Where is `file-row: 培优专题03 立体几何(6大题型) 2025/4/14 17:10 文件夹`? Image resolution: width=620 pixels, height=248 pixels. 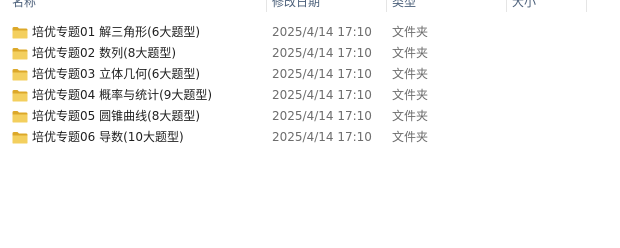
file-row: 培优专题03 立体几何(6大题型) 2025/4/14 17:10 文件夹 is located at coordinates (310, 74).